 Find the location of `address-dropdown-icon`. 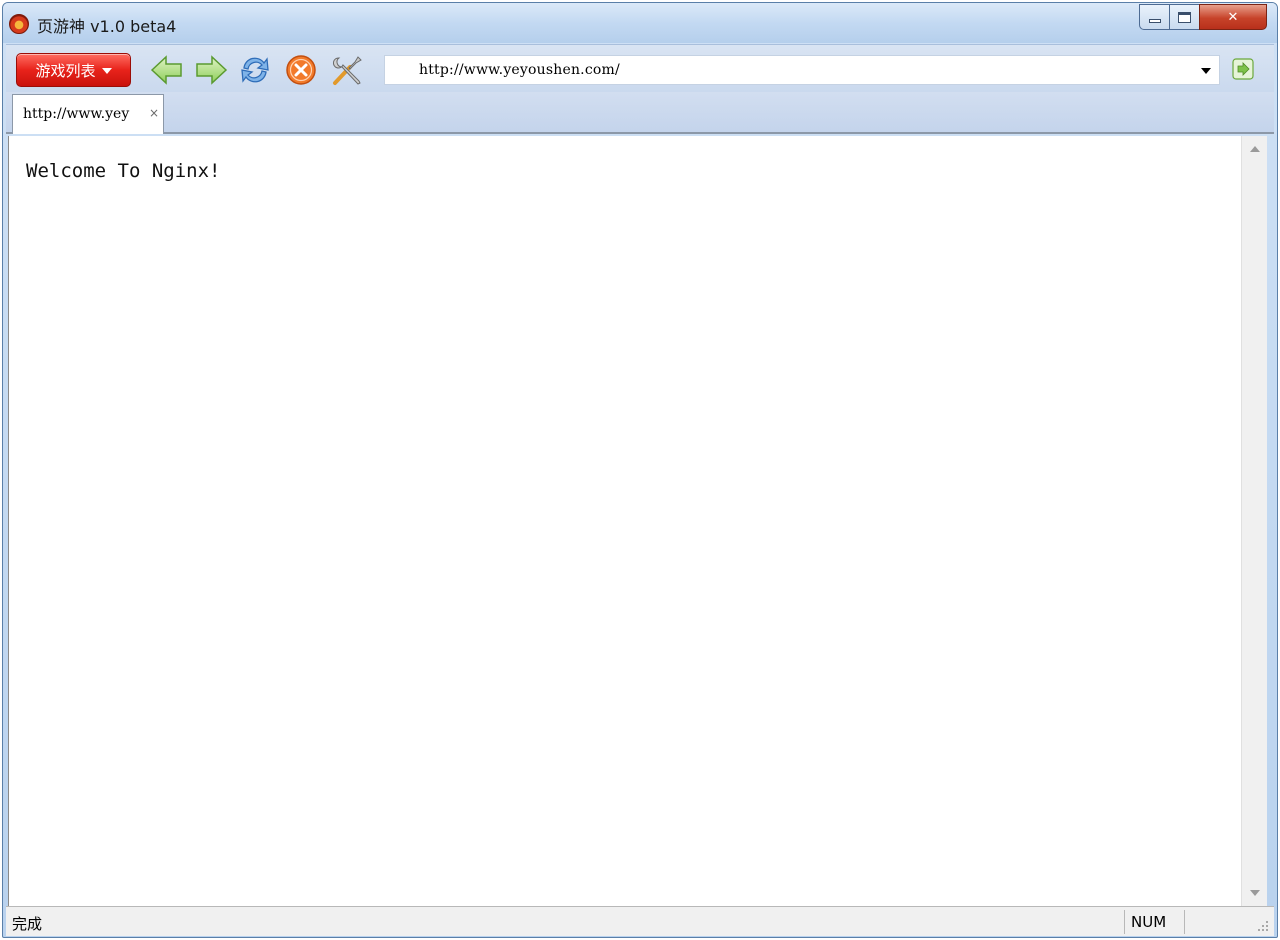

address-dropdown-icon is located at coordinates (1206, 71).